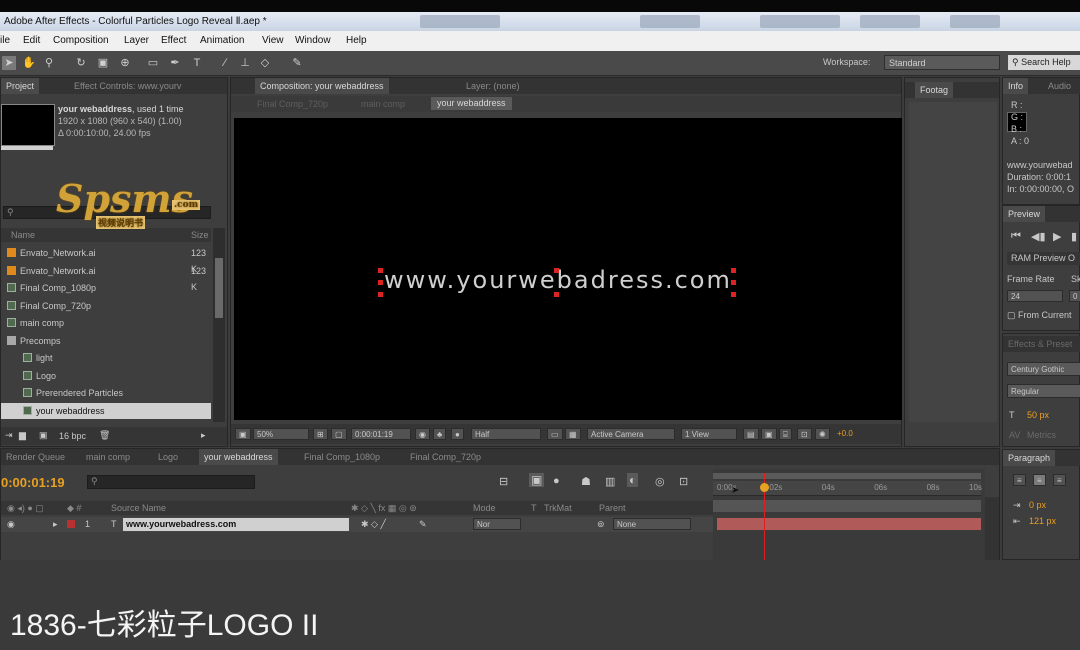 The height and width of the screenshot is (650, 1080). What do you see at coordinates (822, 434) in the screenshot?
I see `exposure-icon: ✺` at bounding box center [822, 434].